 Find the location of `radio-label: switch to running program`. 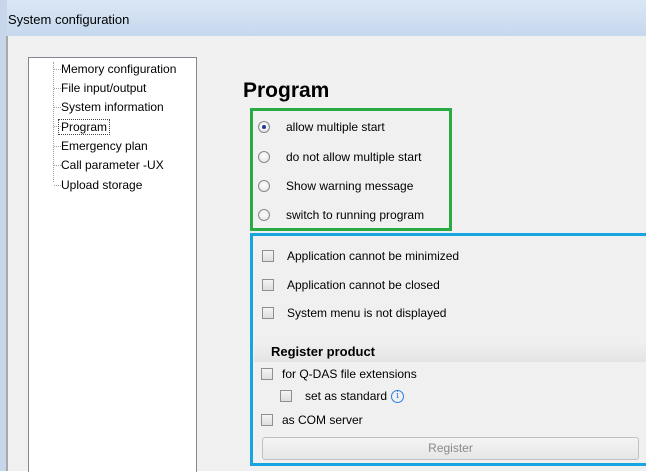

radio-label: switch to running program is located at coordinates (355, 215).